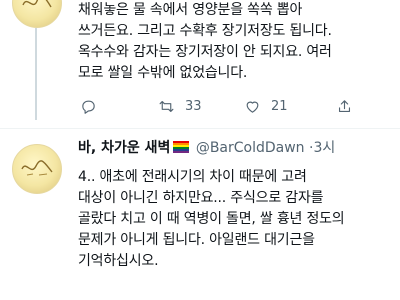 This screenshot has height=300, width=400. I want to click on tweet-actions: 33 21, so click(228, 106).